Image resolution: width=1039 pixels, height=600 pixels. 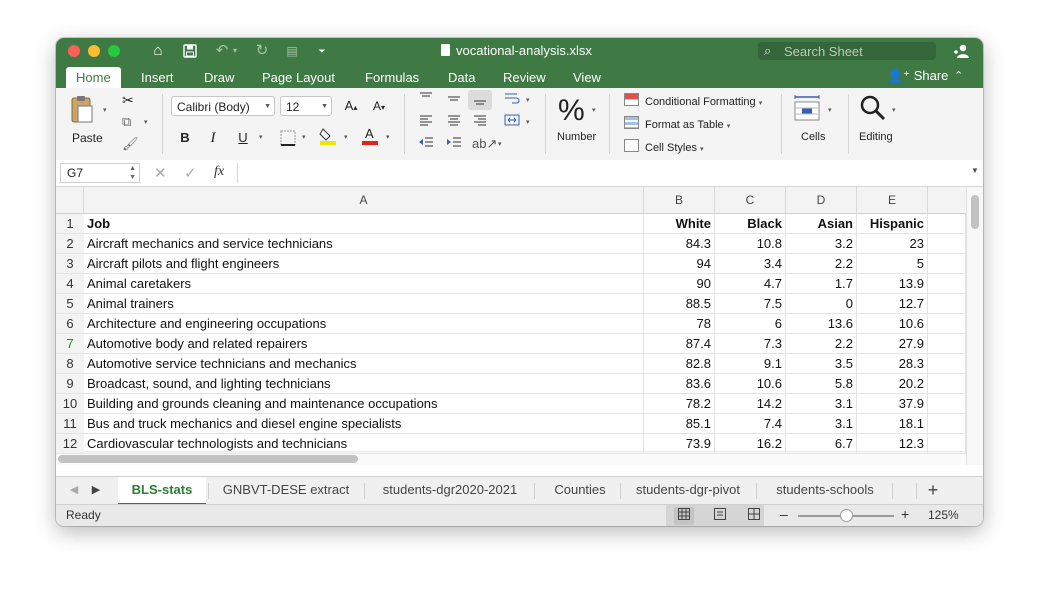 What do you see at coordinates (961, 51) in the screenshot?
I see `account-icon` at bounding box center [961, 51].